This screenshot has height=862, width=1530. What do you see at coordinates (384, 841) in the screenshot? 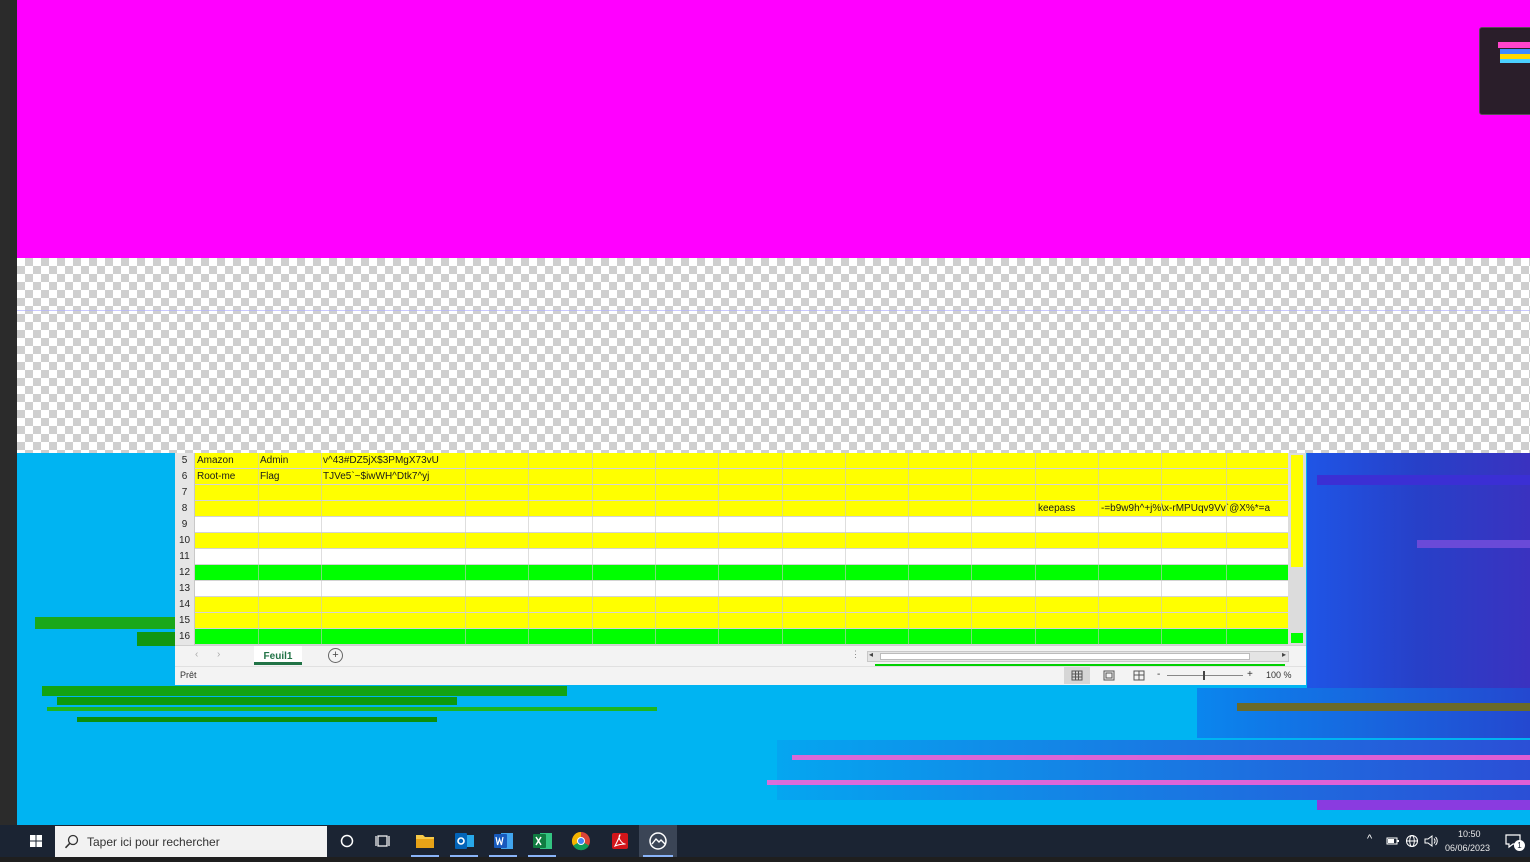
I see `task-view-button` at bounding box center [384, 841].